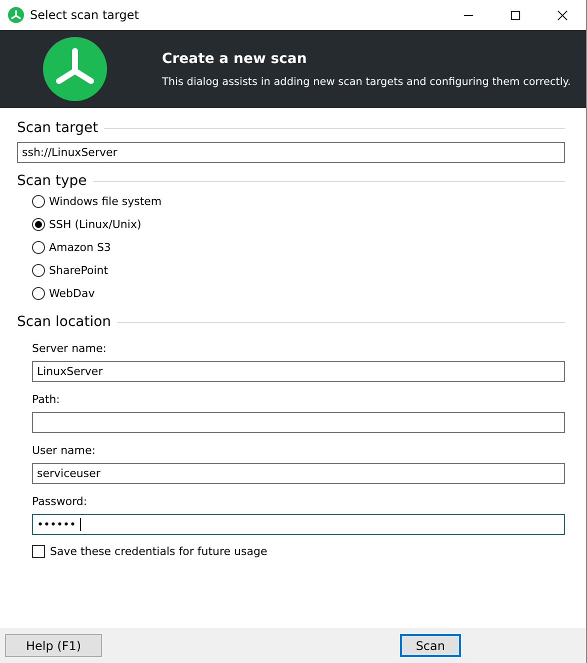  What do you see at coordinates (53, 645) in the screenshot?
I see `help-button: Help (F1)` at bounding box center [53, 645].